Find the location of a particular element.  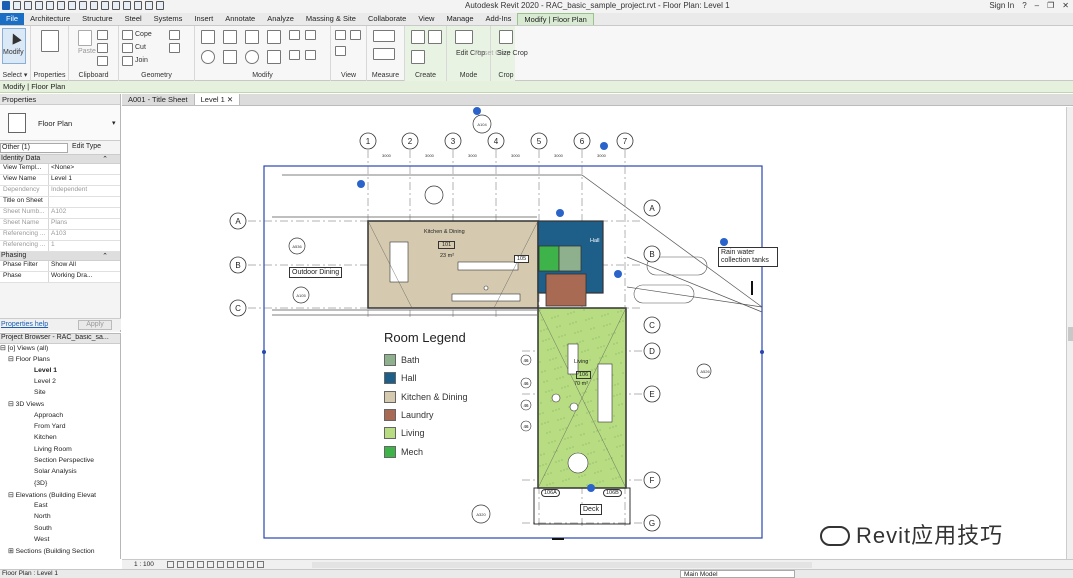

save-icon is located at coordinates (28, 5).